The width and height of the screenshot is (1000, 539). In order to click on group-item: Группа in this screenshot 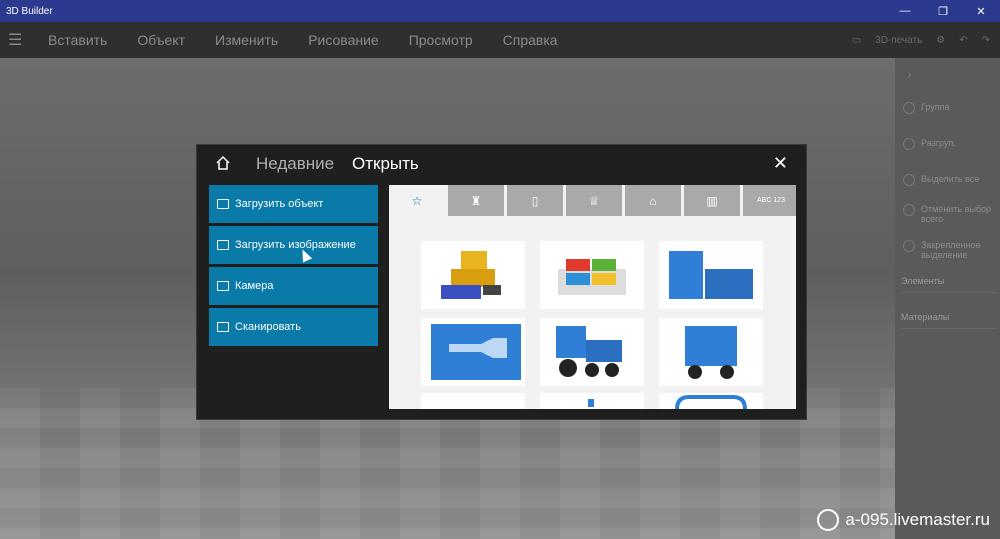, I will do `click(950, 108)`.